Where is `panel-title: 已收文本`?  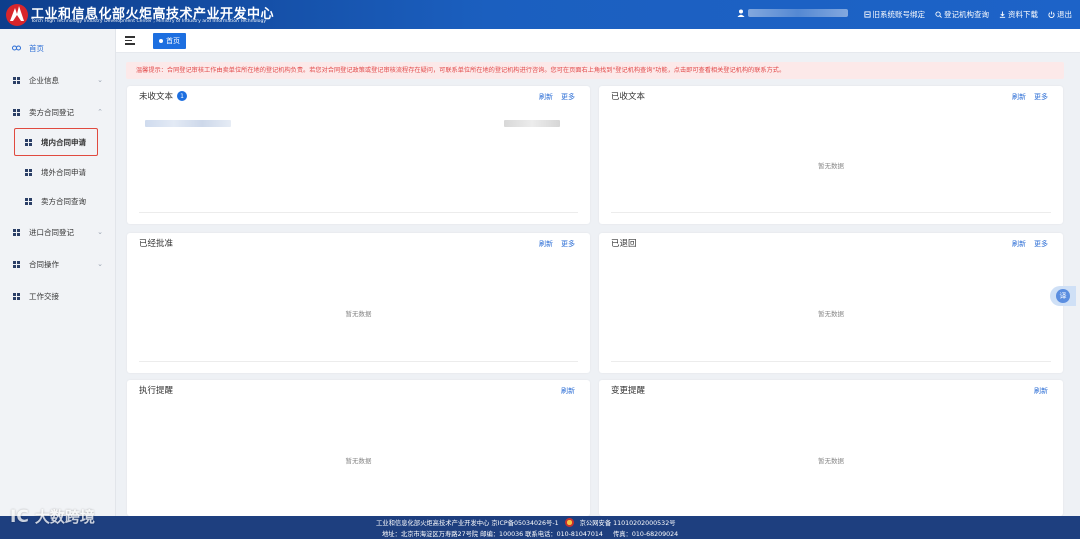 panel-title: 已收文本 is located at coordinates (628, 97).